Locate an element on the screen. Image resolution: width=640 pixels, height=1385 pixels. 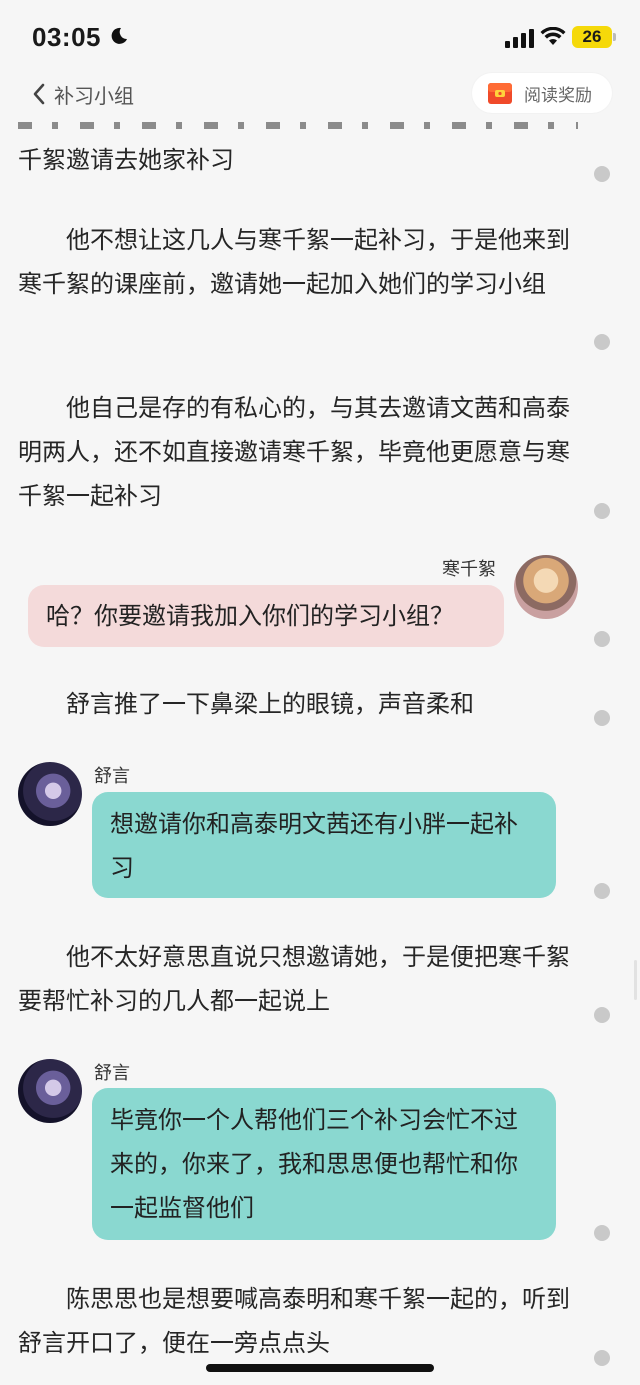
wifi-icon is located at coordinates (553, 36).